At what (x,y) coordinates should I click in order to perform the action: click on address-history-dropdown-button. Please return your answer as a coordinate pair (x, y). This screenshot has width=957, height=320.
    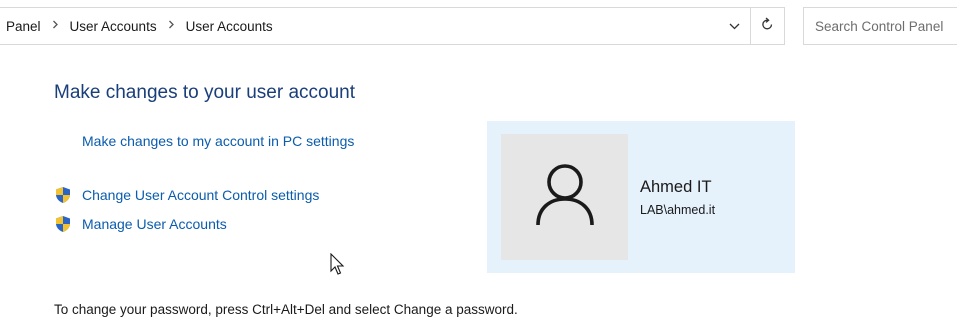
    Looking at the image, I should click on (734, 26).